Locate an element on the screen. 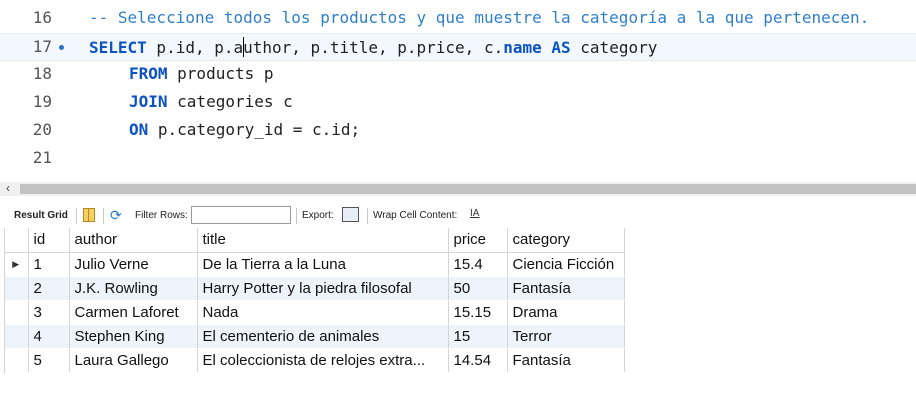 Image resolution: width=916 pixels, height=412 pixels. sql-text: uthor, p.title, p.price, c. is located at coordinates (373, 47).